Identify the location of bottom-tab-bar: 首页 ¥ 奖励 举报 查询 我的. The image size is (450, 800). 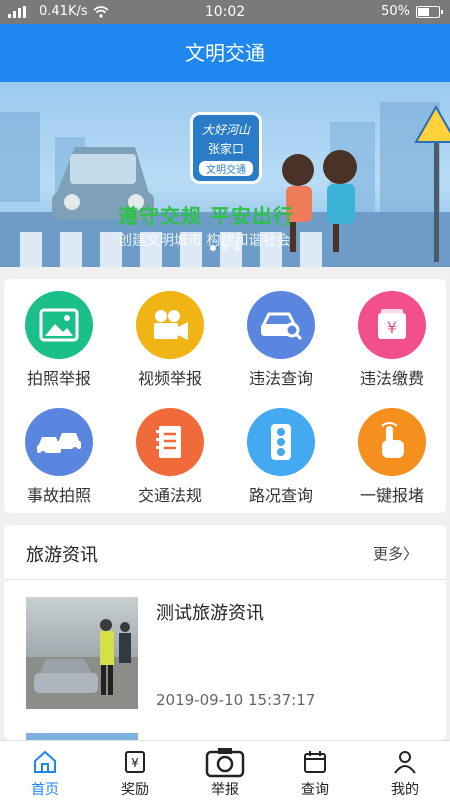
(225, 770).